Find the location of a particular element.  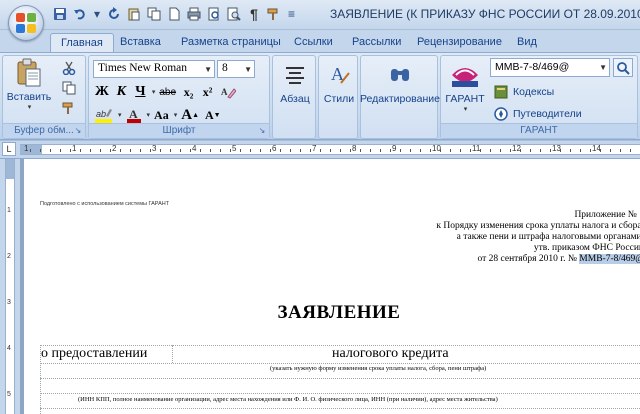

paste-dropdown-icon: ▾ is located at coordinates (30, 107).